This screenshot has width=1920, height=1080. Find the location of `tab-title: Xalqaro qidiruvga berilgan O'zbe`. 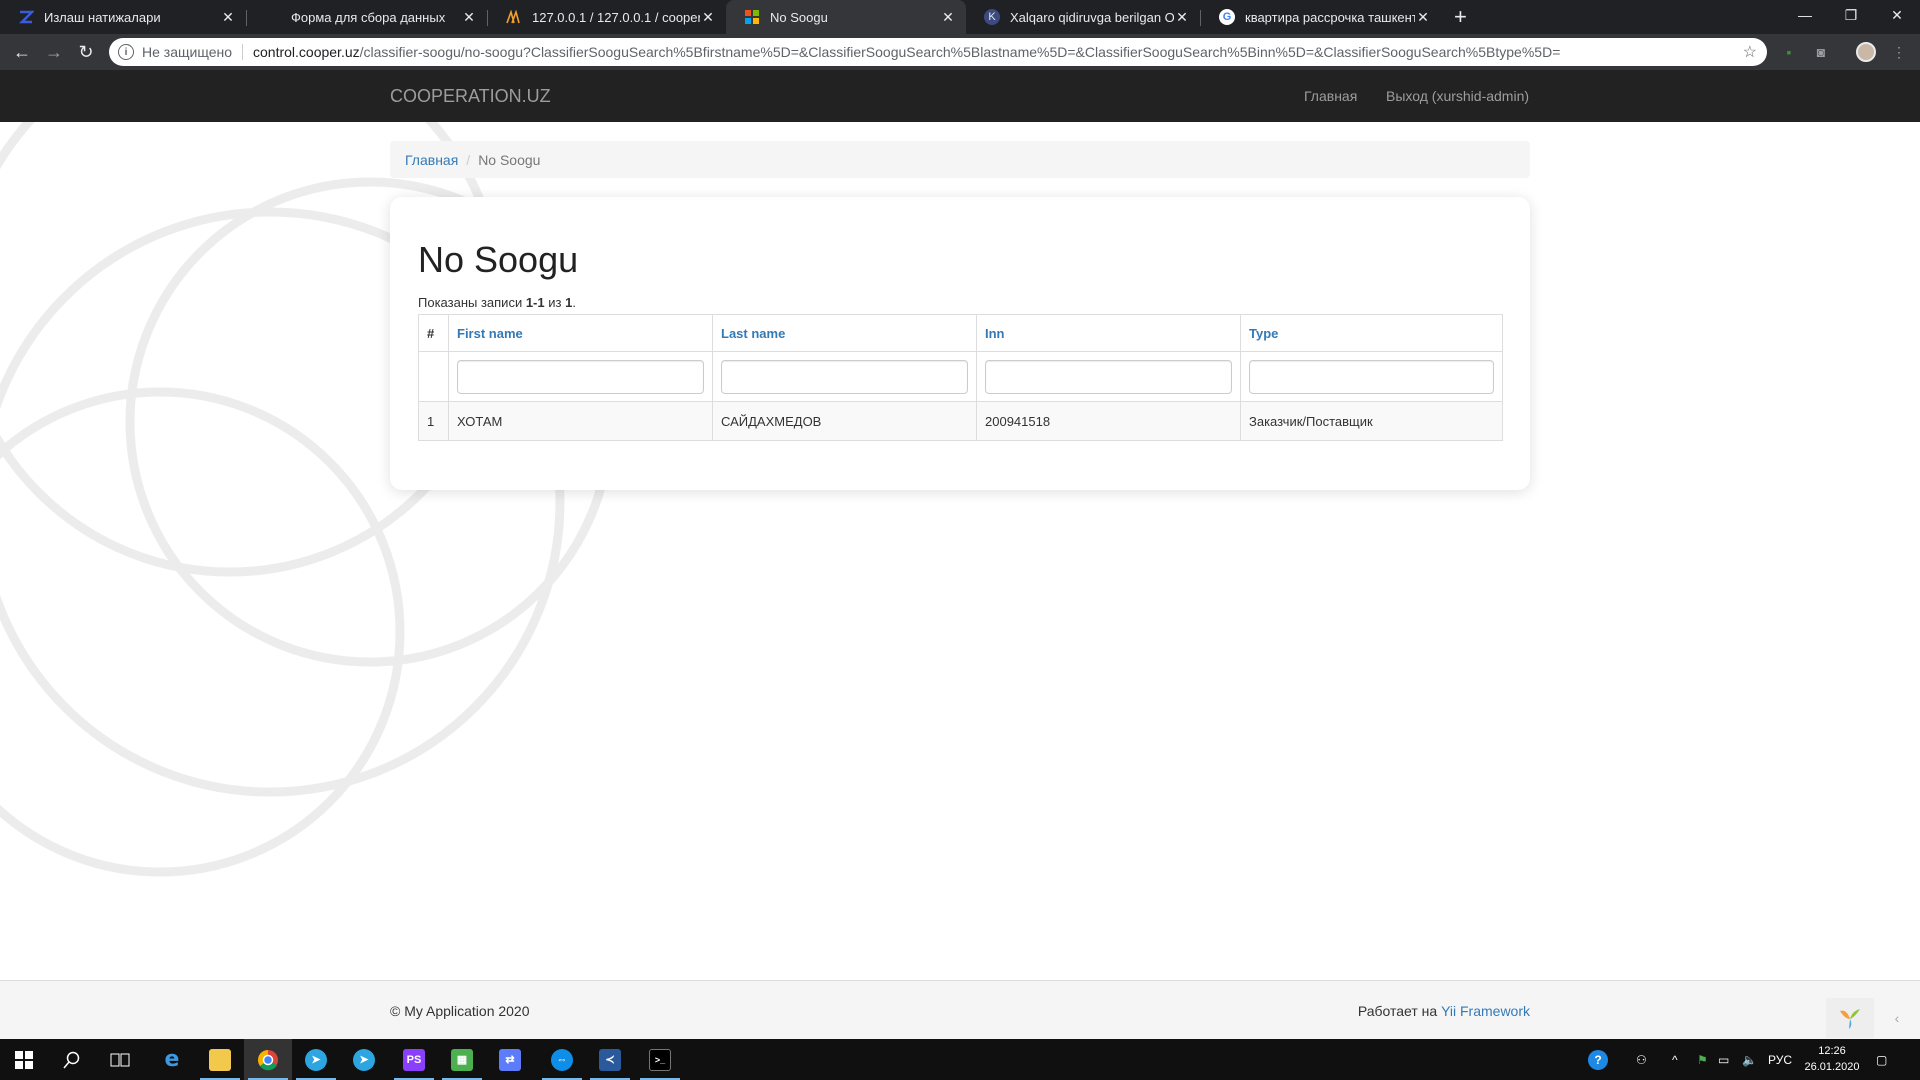

tab-title: Xalqaro qidiruvga berilgan O'zbe is located at coordinates (1092, 17).